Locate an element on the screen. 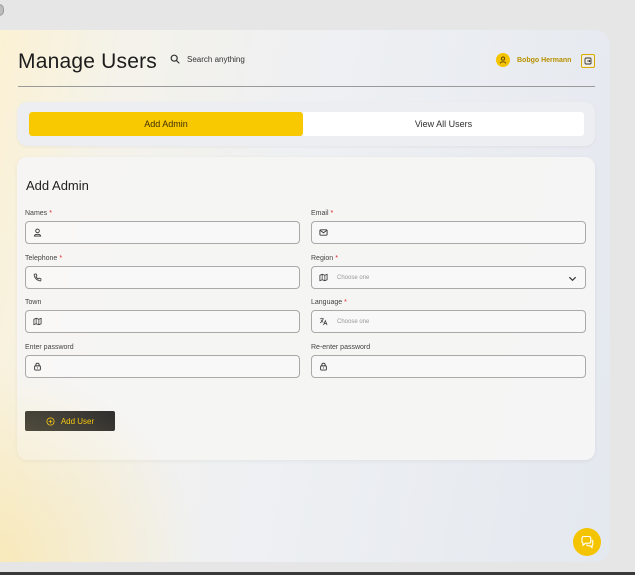 The image size is (635, 575). password-input is located at coordinates (162, 366).